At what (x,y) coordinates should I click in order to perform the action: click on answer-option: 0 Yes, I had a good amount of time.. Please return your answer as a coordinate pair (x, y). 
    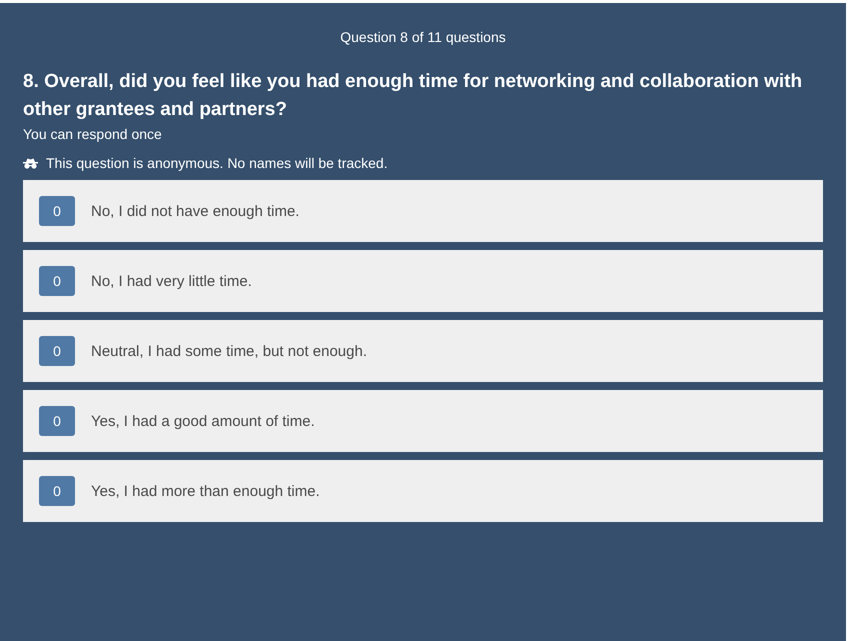
    Looking at the image, I should click on (423, 421).